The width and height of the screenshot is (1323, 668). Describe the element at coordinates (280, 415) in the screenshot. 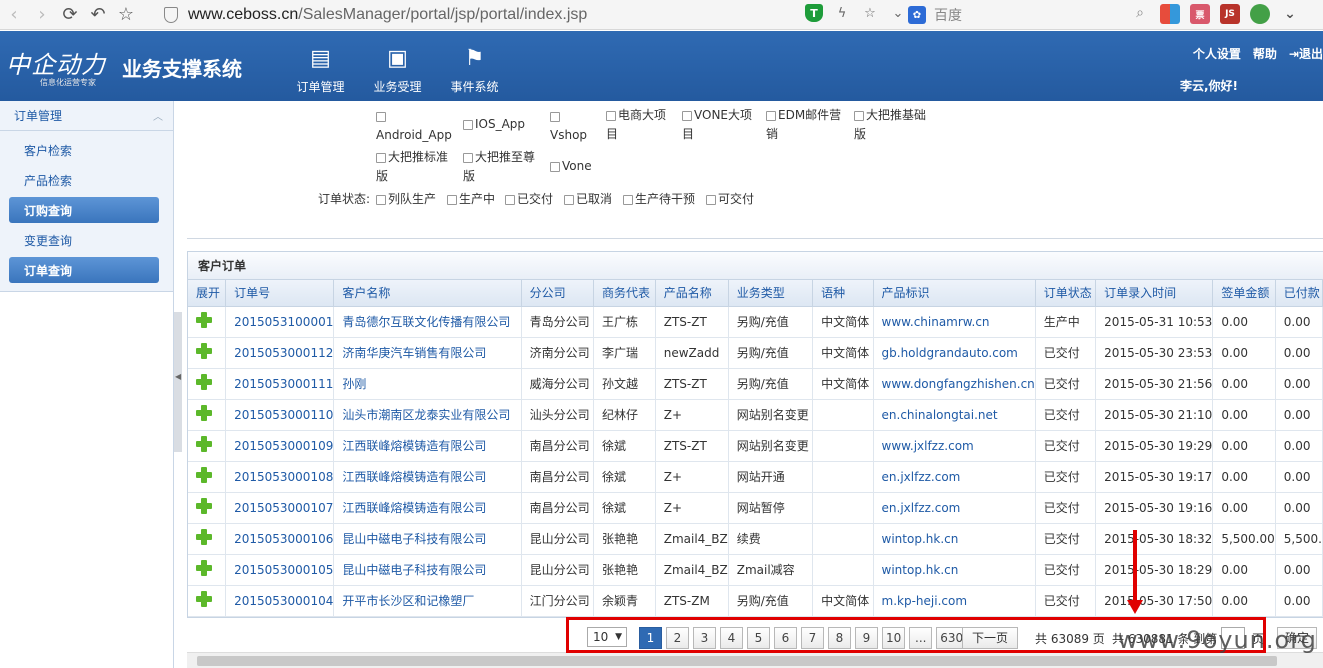

I see `cell-id: 2015053000110` at that location.